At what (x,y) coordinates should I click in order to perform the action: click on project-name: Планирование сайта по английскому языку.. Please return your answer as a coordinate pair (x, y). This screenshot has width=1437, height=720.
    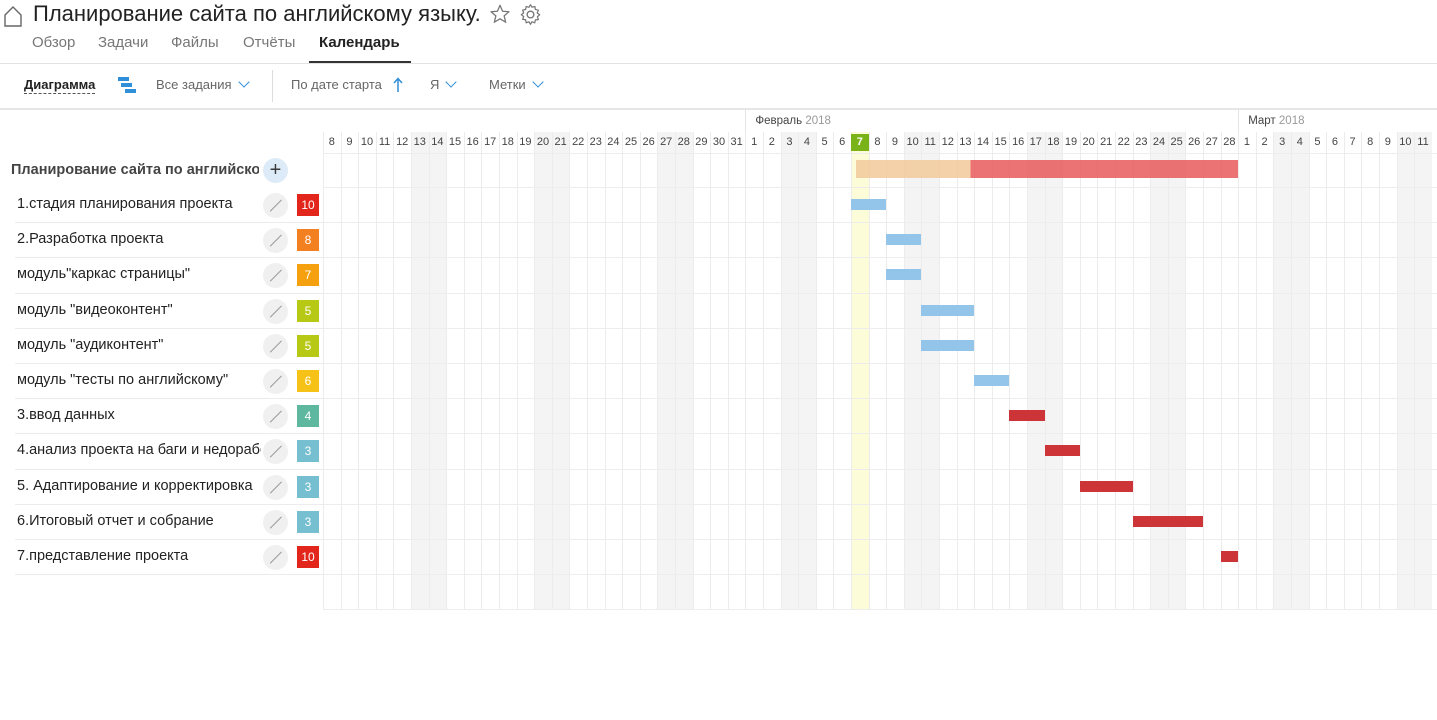
    Looking at the image, I should click on (135, 170).